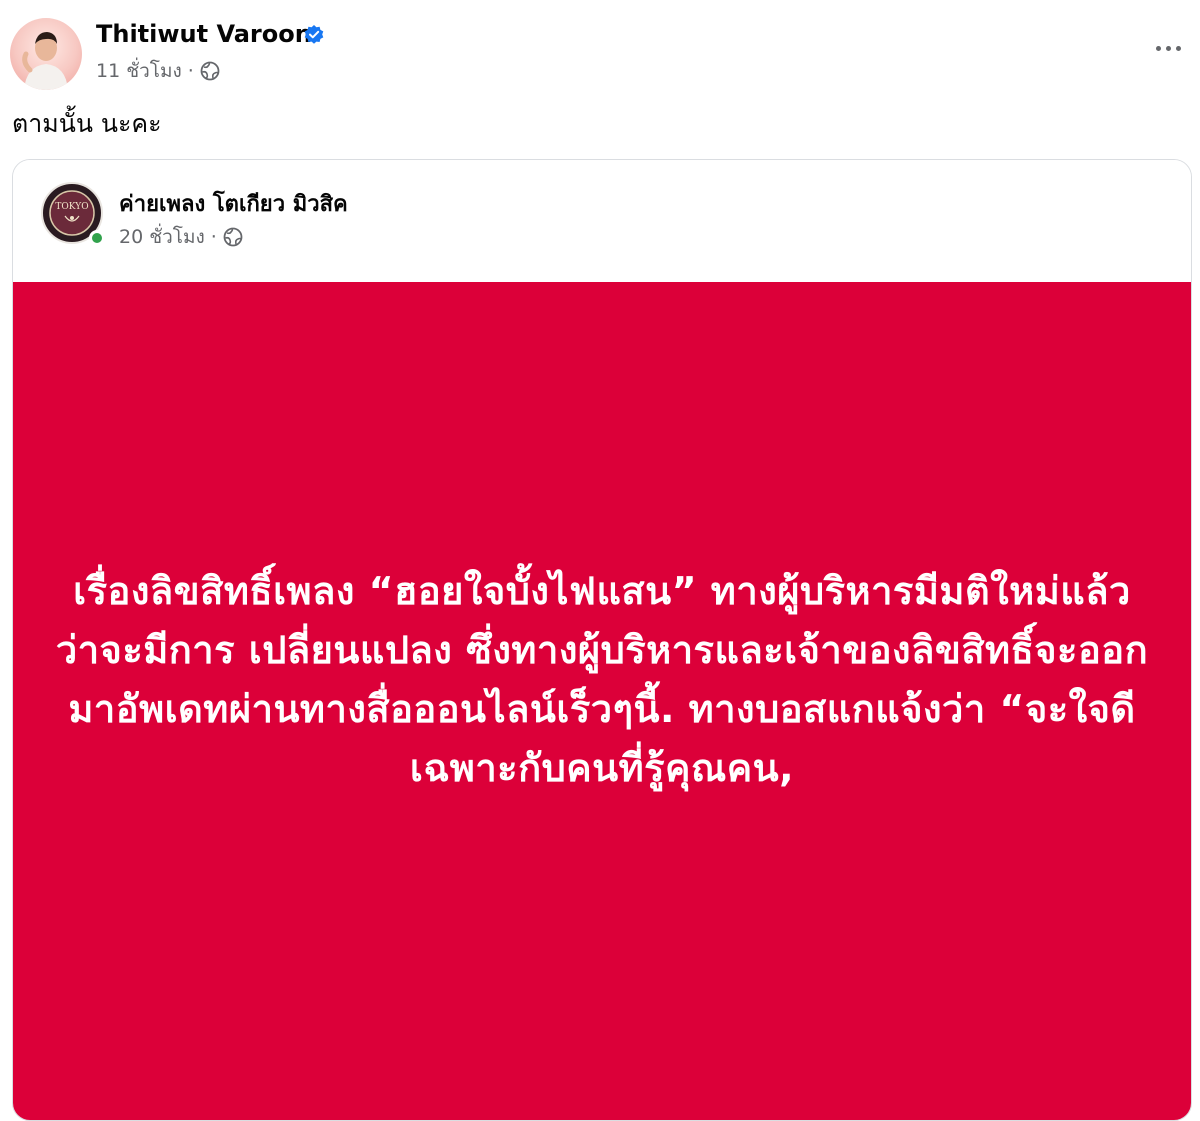  What do you see at coordinates (87, 123) in the screenshot?
I see `post-caption: ตามนั้น นะคะ` at bounding box center [87, 123].